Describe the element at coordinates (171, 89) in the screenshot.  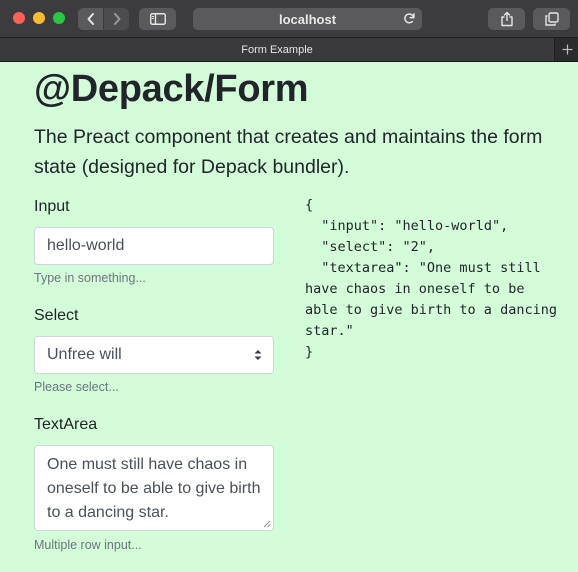
I see `page-title: @Depack/Form` at that location.